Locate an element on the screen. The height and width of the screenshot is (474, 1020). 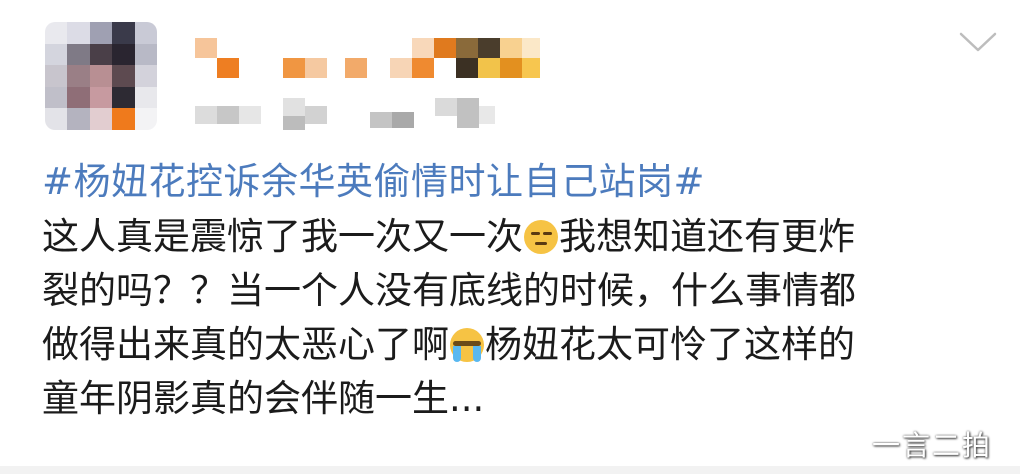
crying-face-icon is located at coordinates (467, 345).